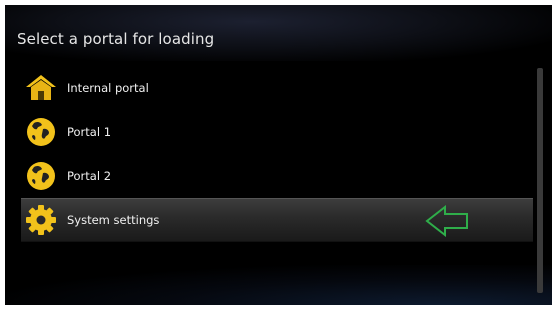 The image size is (557, 310). I want to click on list-item-label: Portal 1, so click(89, 132).